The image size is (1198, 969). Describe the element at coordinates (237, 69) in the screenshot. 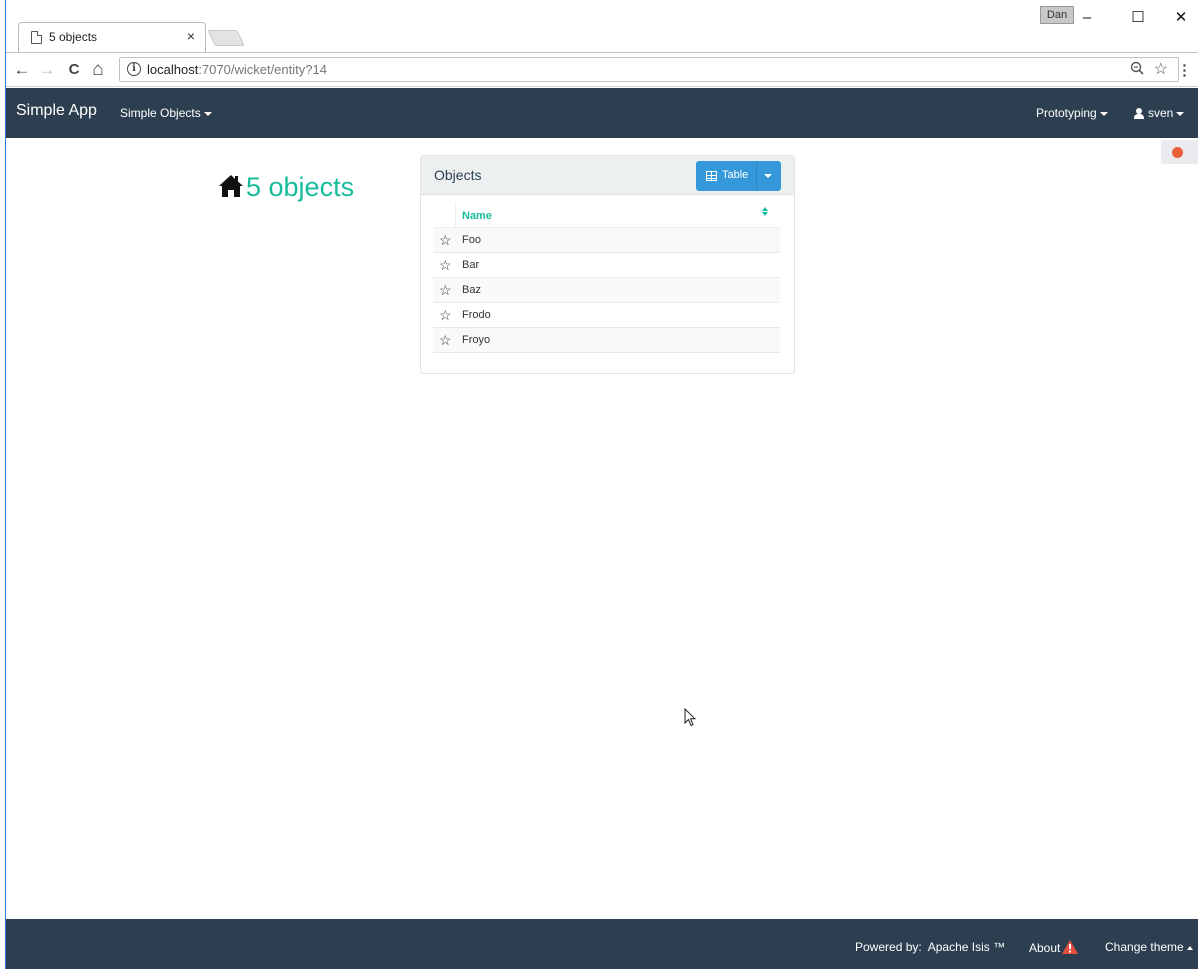

I see `url-text: localhost:7070/wicket/entity?14` at that location.